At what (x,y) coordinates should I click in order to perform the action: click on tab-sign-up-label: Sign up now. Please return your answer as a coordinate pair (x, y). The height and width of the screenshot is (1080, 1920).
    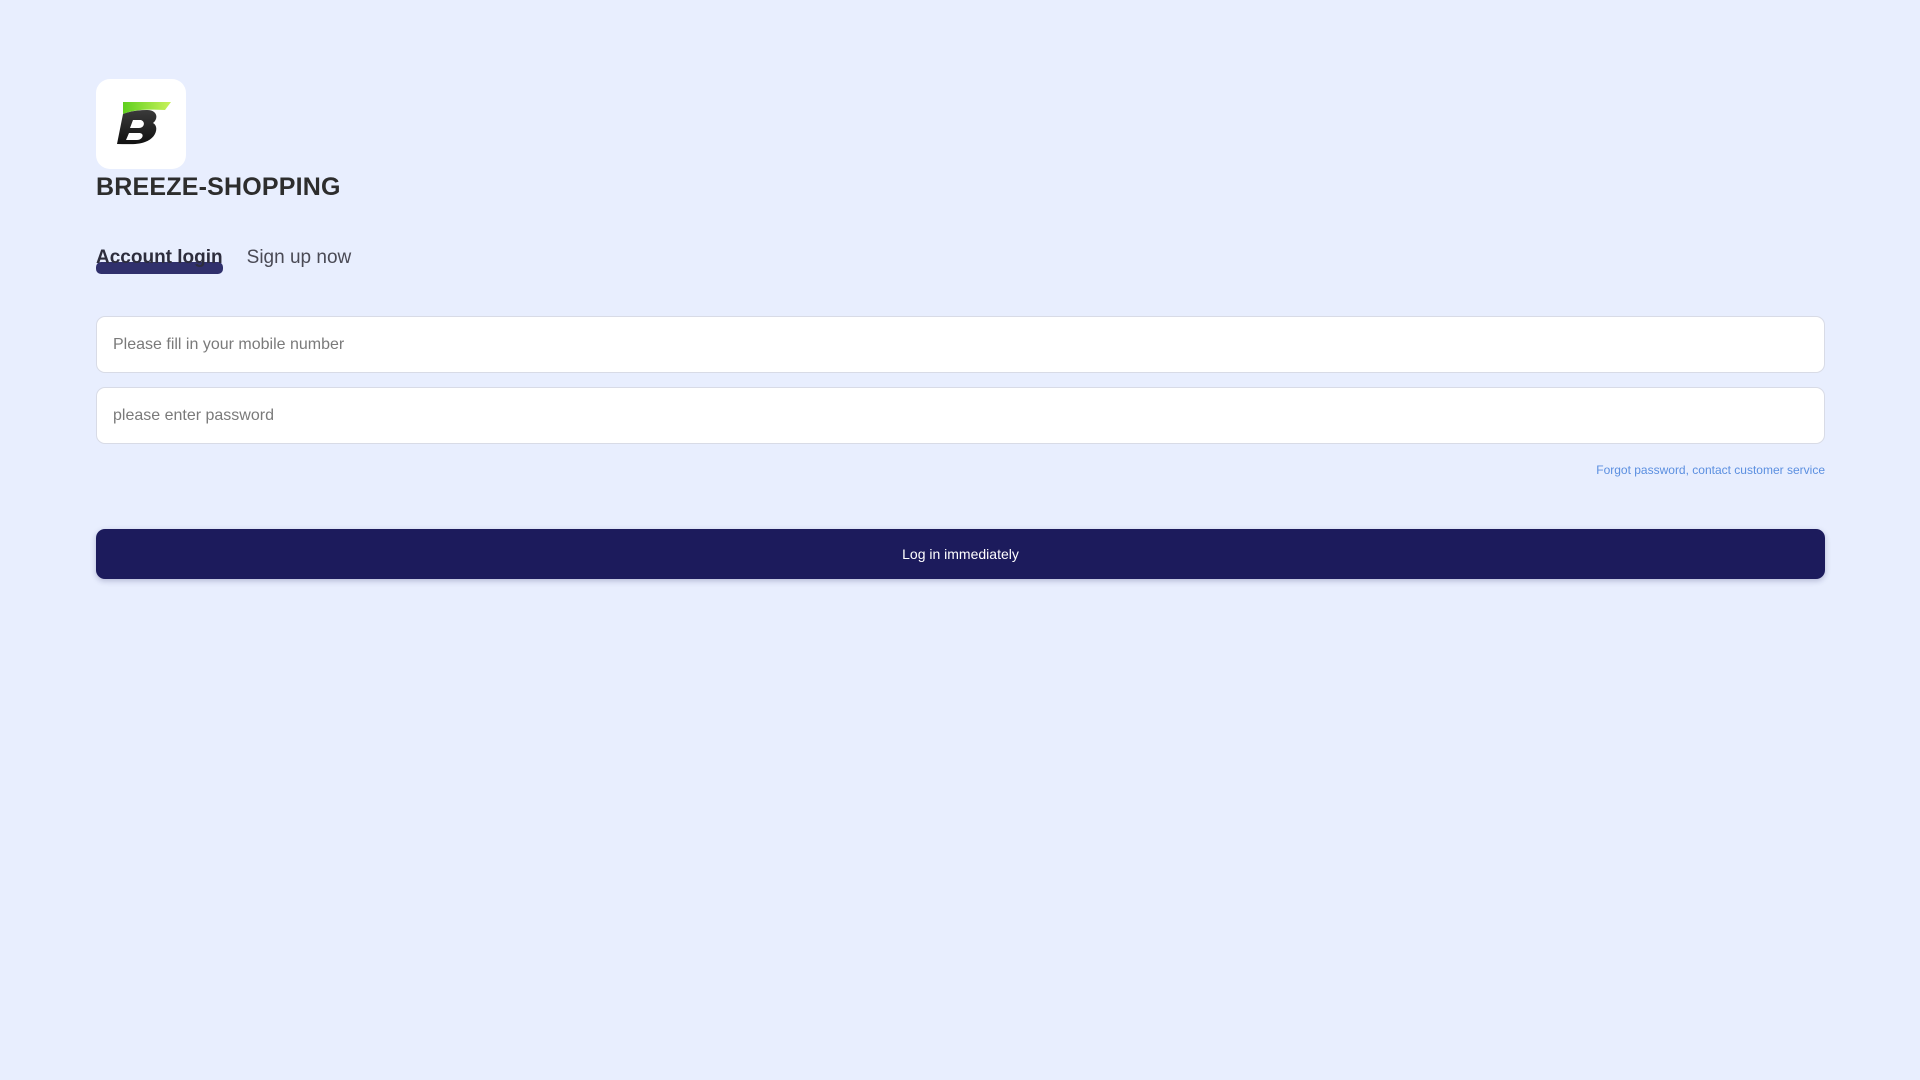
    Looking at the image, I should click on (299, 257).